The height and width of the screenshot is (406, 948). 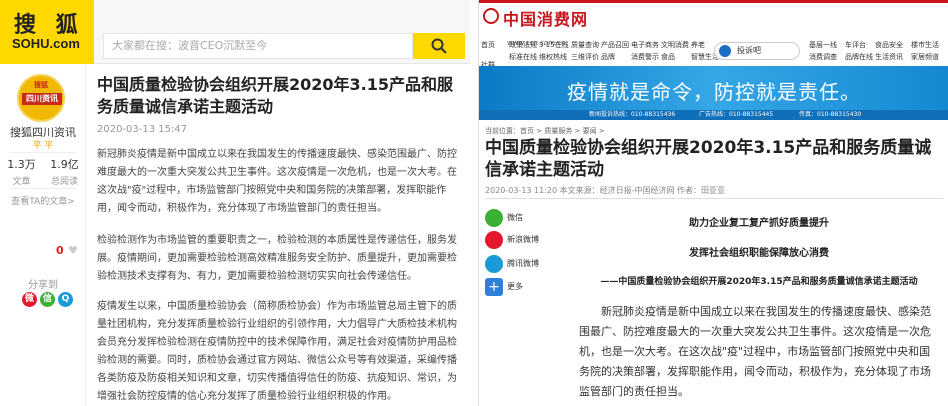 I want to click on complaint-button: 投诉吧, so click(x=757, y=51).